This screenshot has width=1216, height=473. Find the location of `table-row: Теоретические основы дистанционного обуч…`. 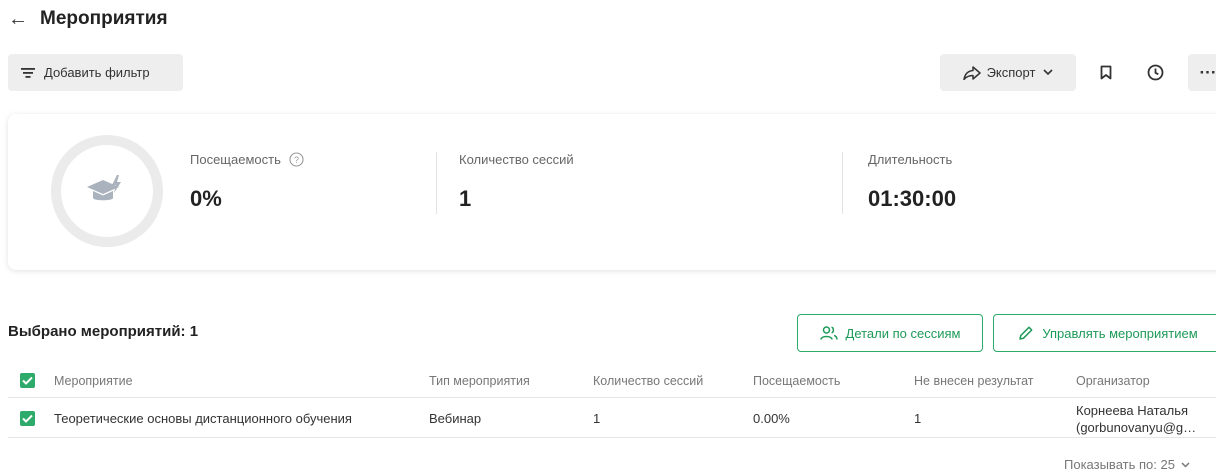

table-row: Теоретические основы дистанционного обуч… is located at coordinates (612, 418).